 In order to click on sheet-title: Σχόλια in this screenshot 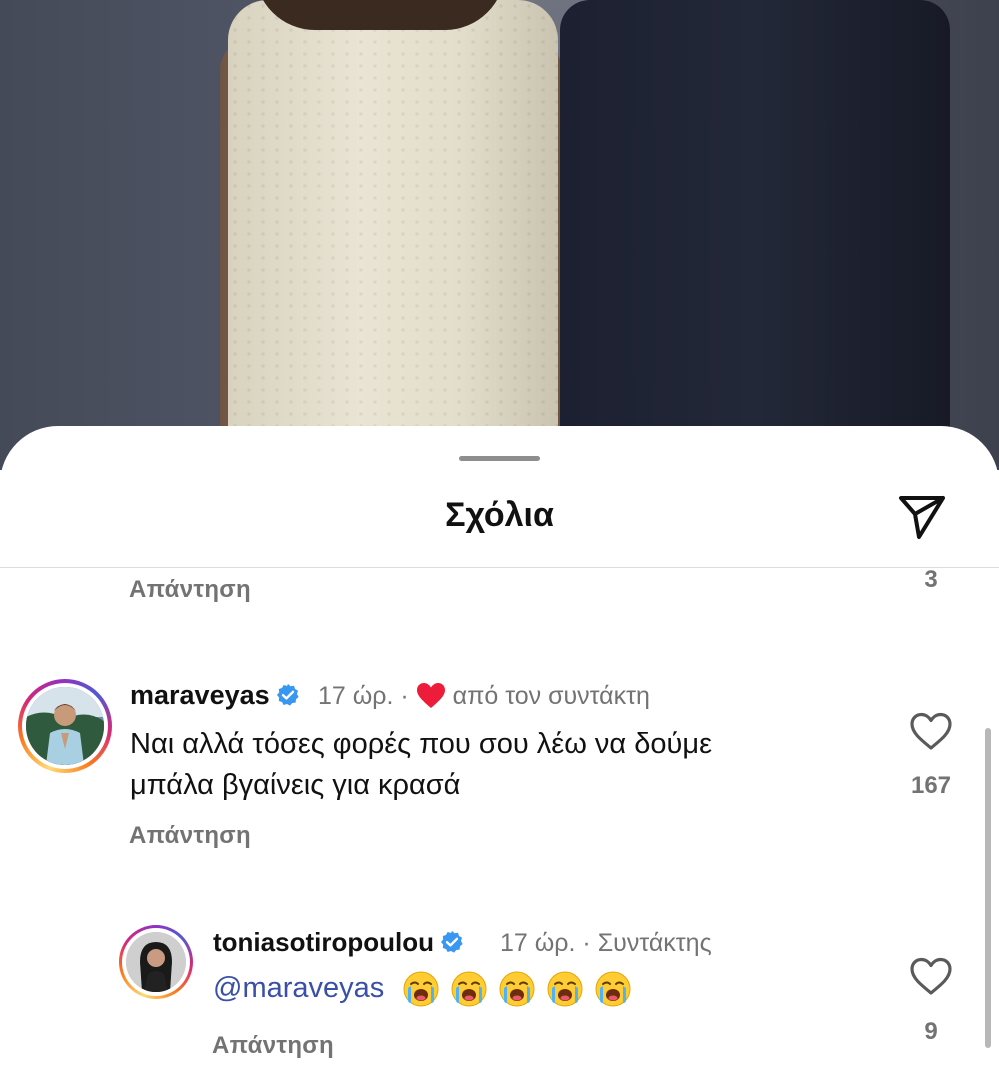, I will do `click(499, 515)`.